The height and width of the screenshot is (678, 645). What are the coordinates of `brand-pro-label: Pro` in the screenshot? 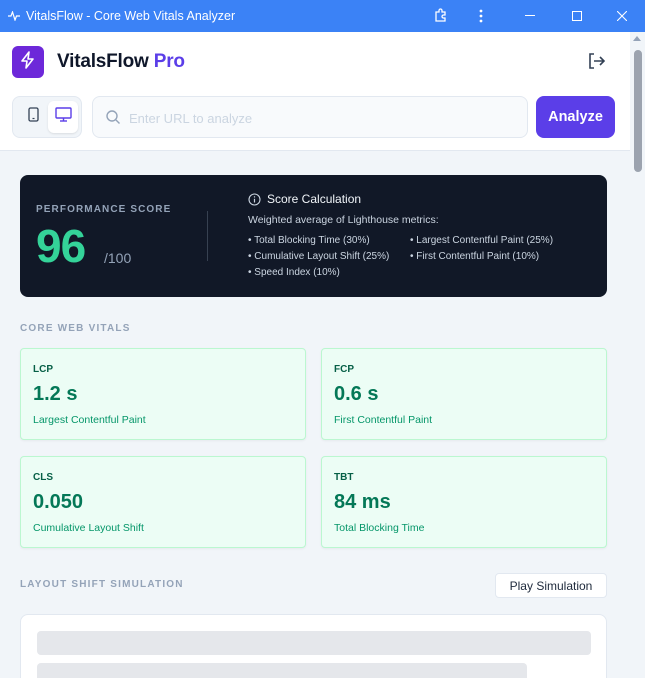 It's located at (169, 61).